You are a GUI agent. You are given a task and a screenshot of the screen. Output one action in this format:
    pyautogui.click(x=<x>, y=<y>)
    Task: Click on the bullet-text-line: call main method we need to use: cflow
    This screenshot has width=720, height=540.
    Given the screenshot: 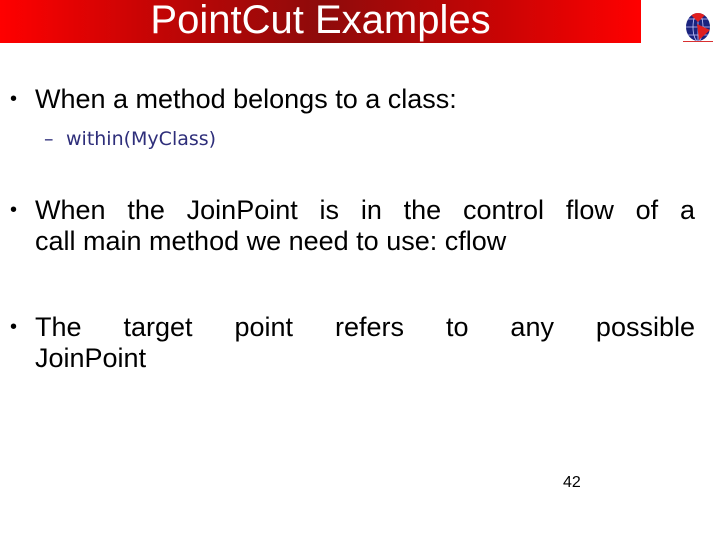 What is the action you would take?
    pyautogui.click(x=271, y=241)
    